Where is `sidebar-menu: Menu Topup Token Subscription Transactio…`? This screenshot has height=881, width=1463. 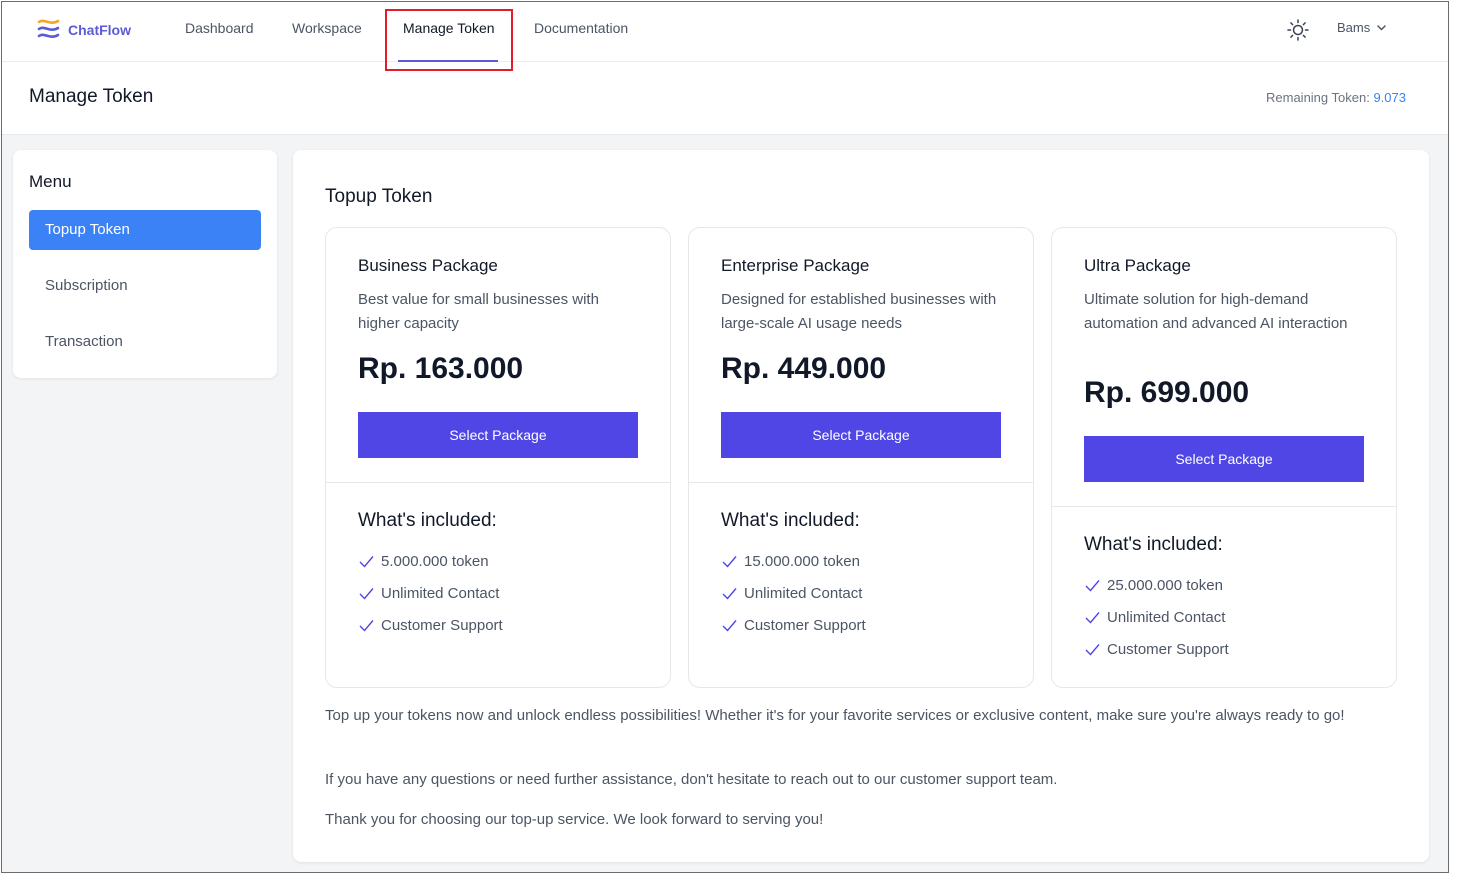
sidebar-menu: Menu Topup Token Subscription Transactio… is located at coordinates (145, 264).